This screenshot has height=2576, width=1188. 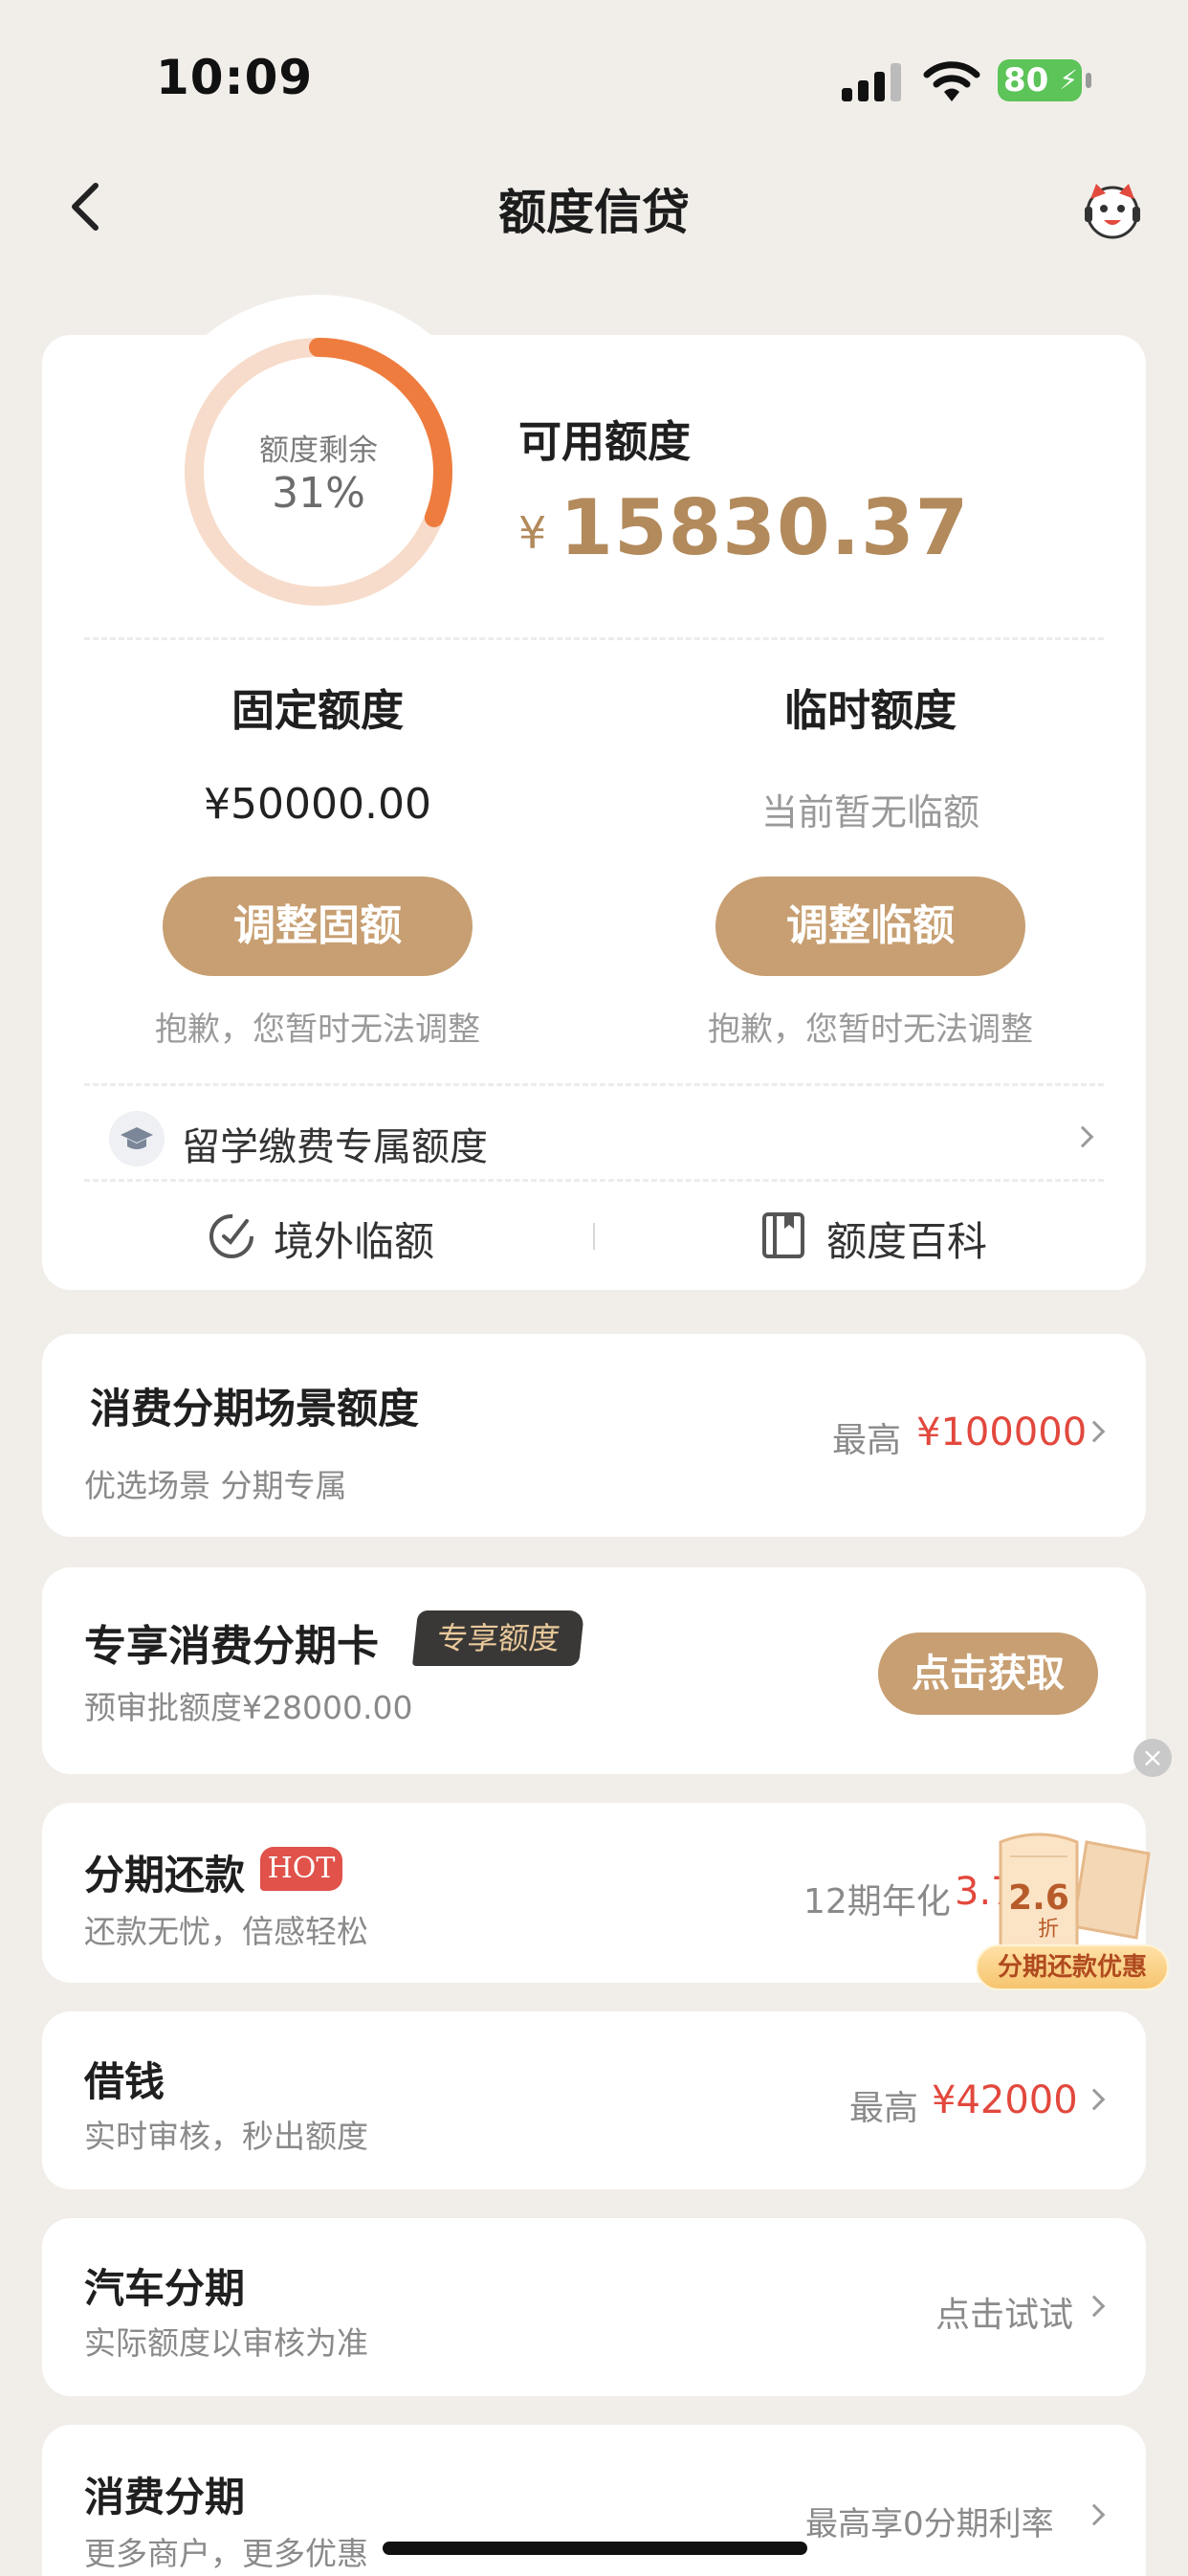 What do you see at coordinates (532, 533) in the screenshot?
I see `currency-symbol: ¥` at bounding box center [532, 533].